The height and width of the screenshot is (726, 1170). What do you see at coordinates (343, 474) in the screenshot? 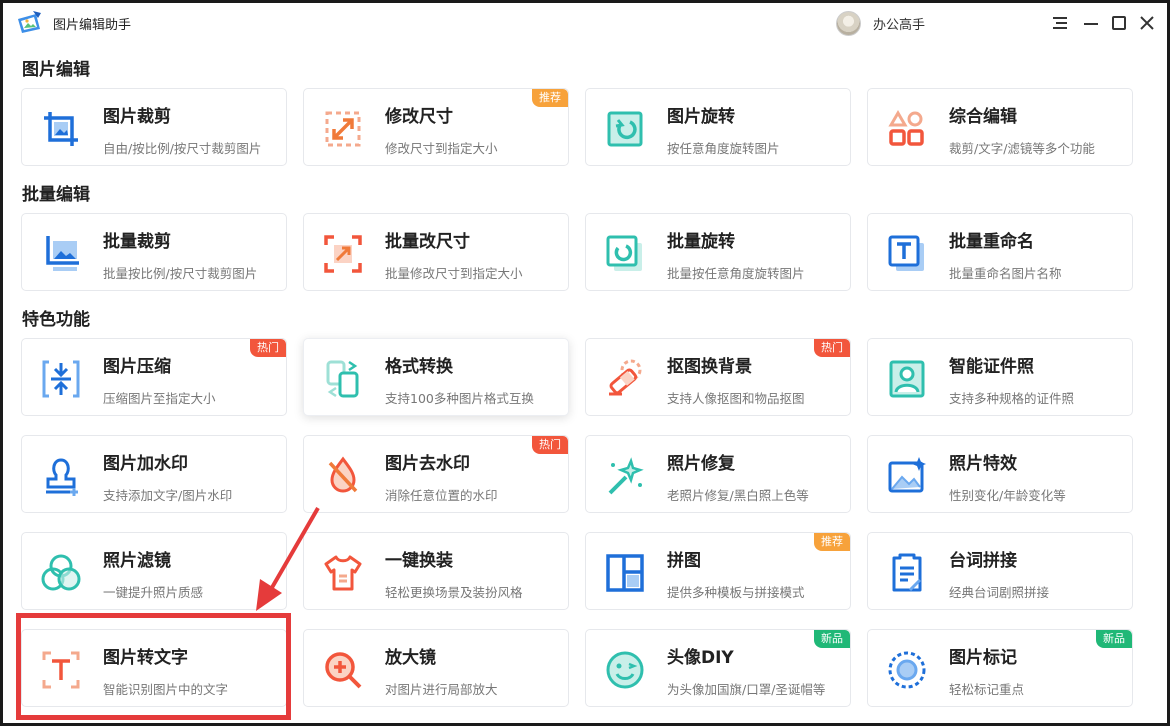
I see `remove-watermark-icon` at bounding box center [343, 474].